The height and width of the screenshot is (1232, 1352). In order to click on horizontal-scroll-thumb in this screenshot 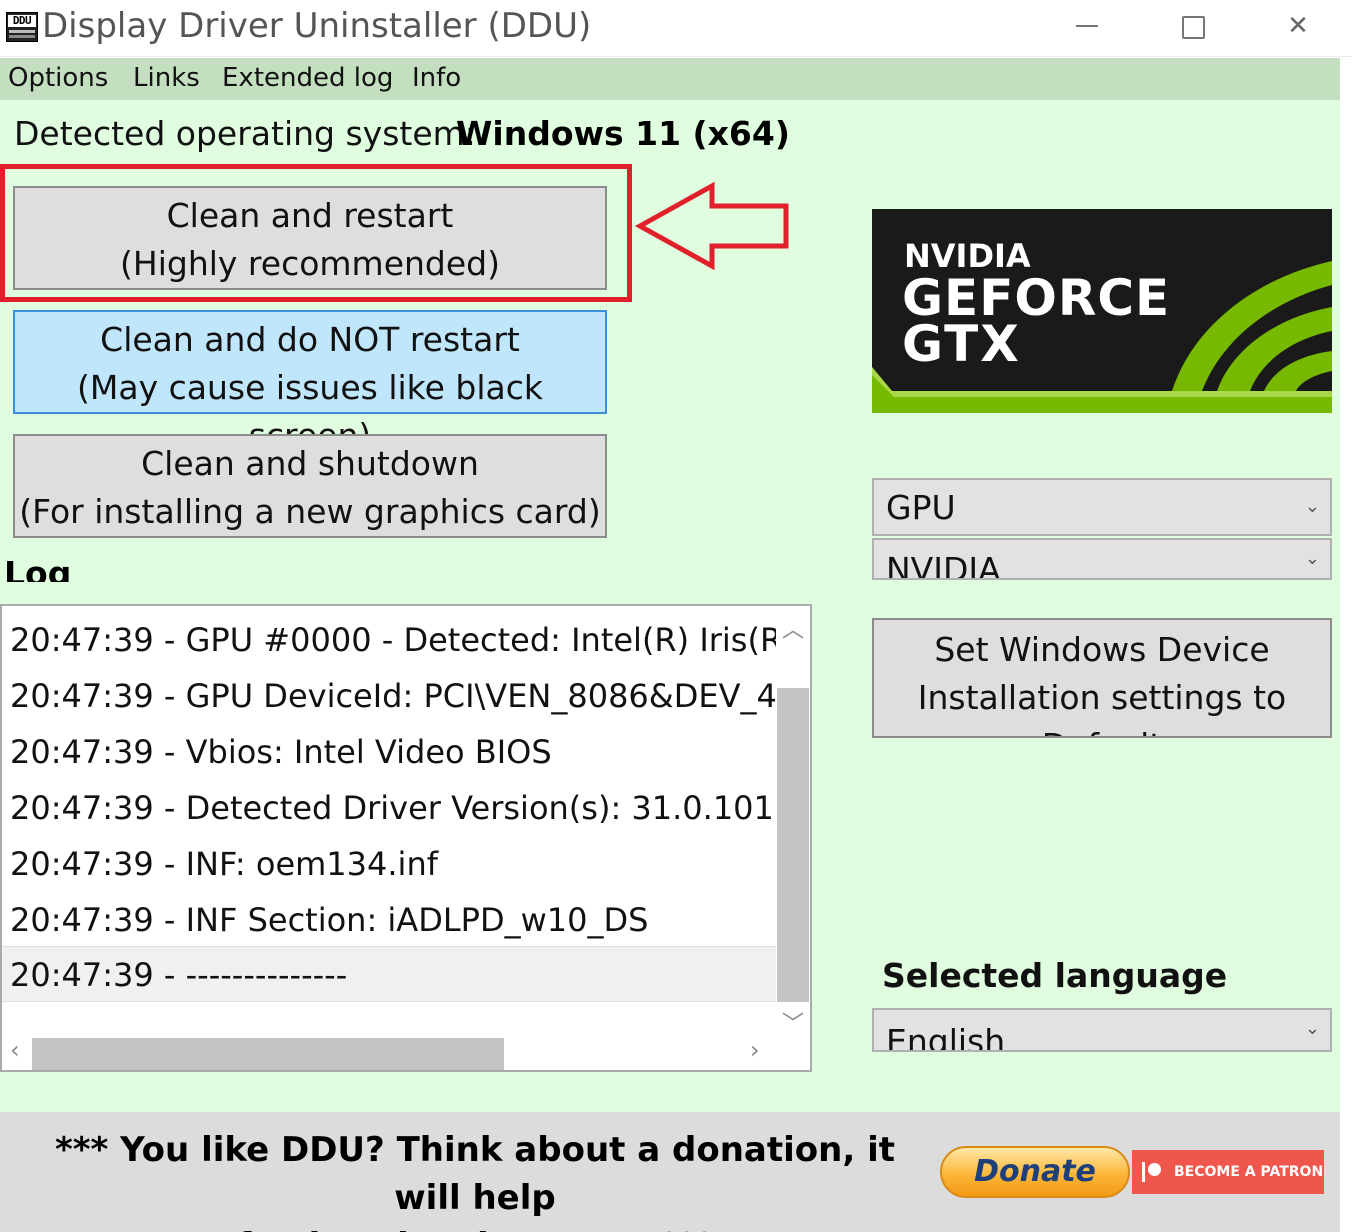, I will do `click(268, 1054)`.